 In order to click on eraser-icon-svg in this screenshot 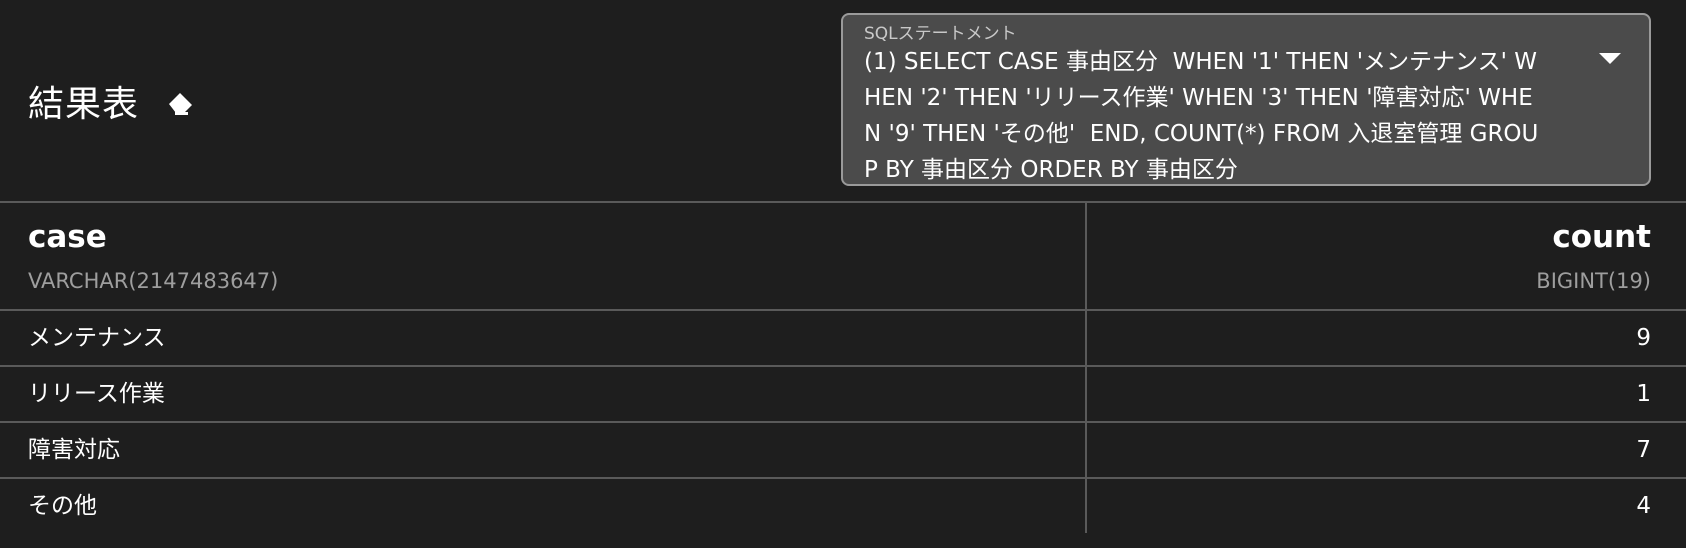, I will do `click(181, 104)`.